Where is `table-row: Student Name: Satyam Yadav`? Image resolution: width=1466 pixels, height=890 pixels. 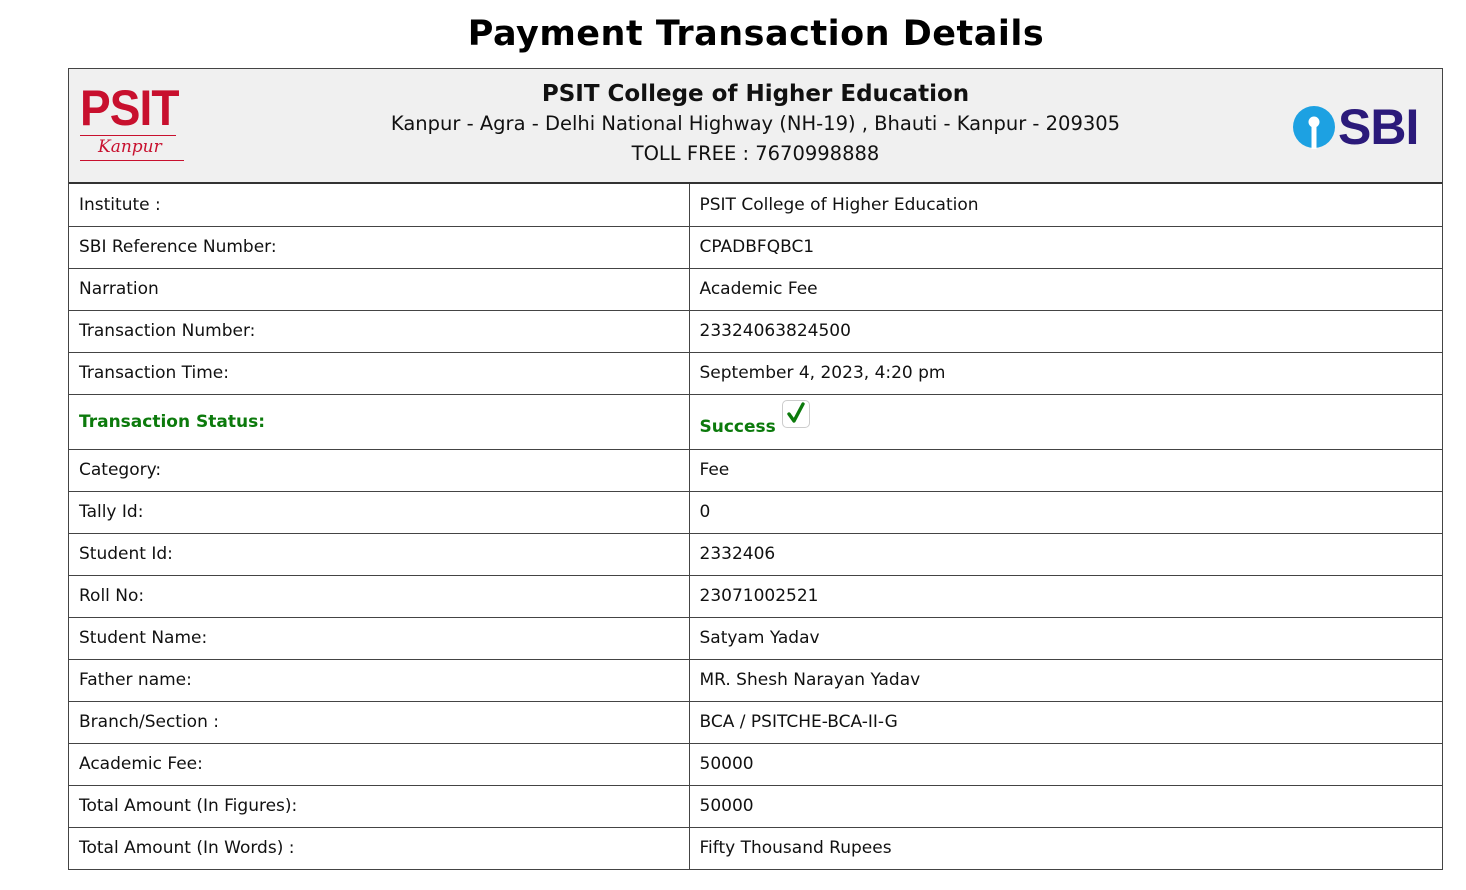 table-row: Student Name: Satyam Yadav is located at coordinates (755, 638).